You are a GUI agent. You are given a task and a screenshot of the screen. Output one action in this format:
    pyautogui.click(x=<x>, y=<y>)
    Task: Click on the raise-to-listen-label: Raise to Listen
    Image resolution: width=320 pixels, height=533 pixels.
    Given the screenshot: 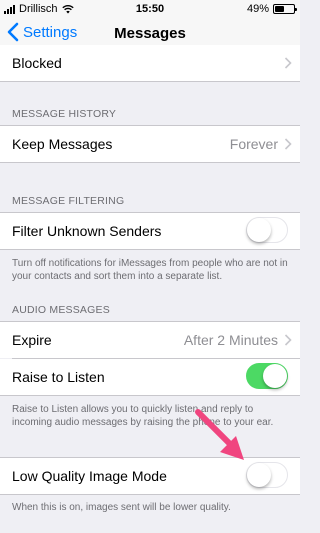 What is the action you would take?
    pyautogui.click(x=58, y=377)
    